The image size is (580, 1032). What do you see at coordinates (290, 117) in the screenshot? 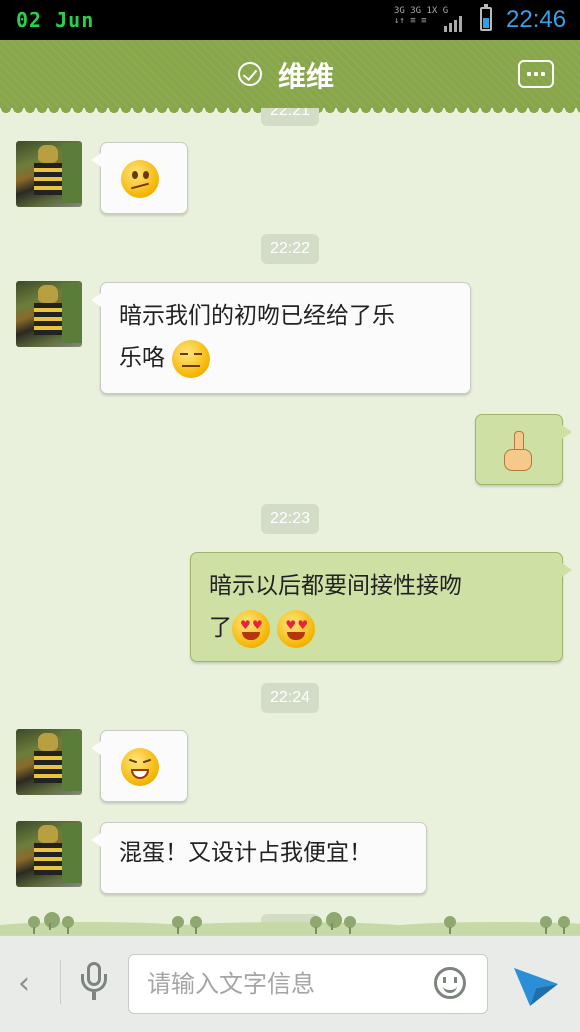
I see `message-timestamp: 22:21` at bounding box center [290, 117].